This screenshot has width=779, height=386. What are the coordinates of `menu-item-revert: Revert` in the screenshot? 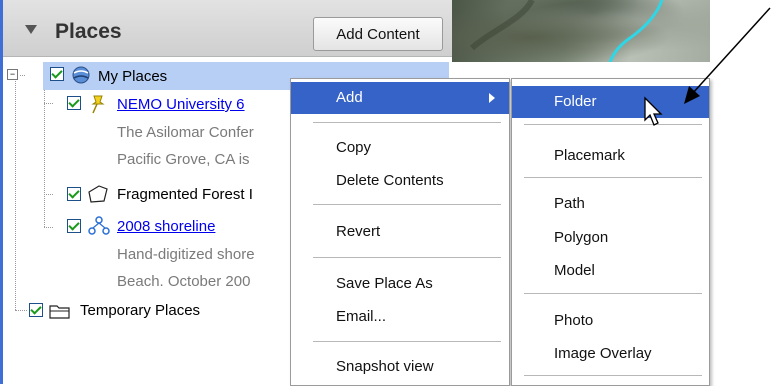 It's located at (400, 232).